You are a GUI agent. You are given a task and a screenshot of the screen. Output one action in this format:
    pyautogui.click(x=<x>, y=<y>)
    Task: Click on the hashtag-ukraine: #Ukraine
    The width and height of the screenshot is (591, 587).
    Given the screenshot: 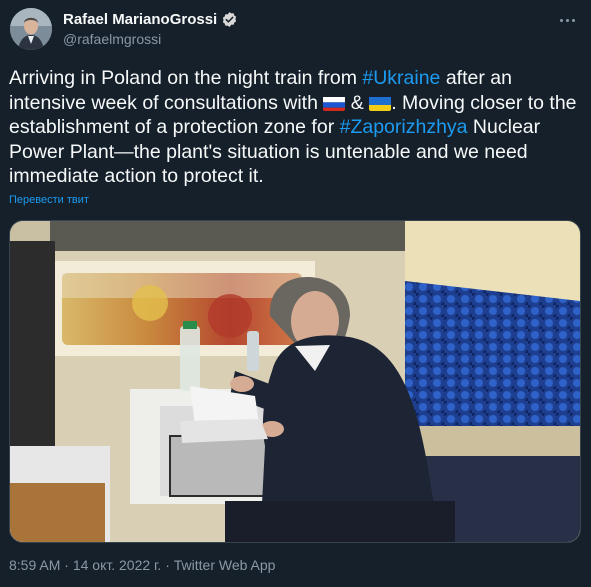 What is the action you would take?
    pyautogui.click(x=401, y=78)
    